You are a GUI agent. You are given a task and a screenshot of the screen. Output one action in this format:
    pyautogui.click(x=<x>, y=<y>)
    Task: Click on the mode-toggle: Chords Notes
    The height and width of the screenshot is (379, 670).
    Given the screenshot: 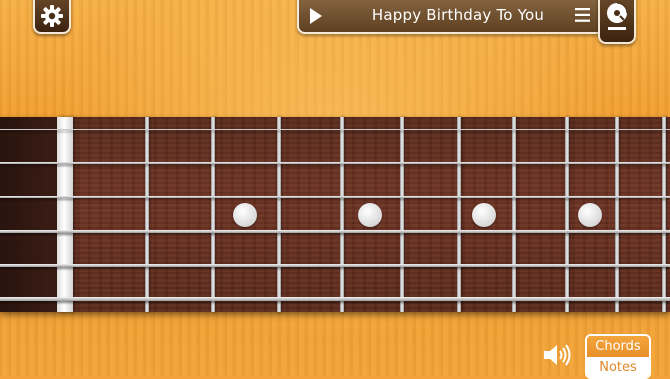 What is the action you would take?
    pyautogui.click(x=618, y=356)
    